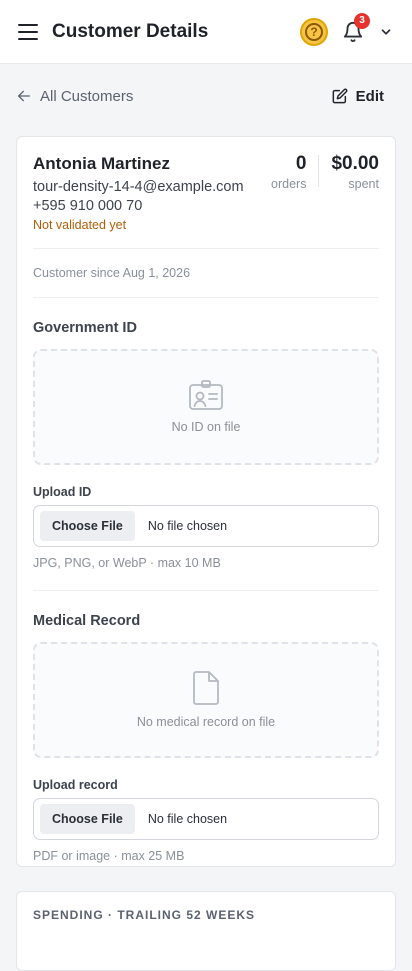  What do you see at coordinates (325, 172) in the screenshot?
I see `customer-stats: 0 orders $0.00 spent` at bounding box center [325, 172].